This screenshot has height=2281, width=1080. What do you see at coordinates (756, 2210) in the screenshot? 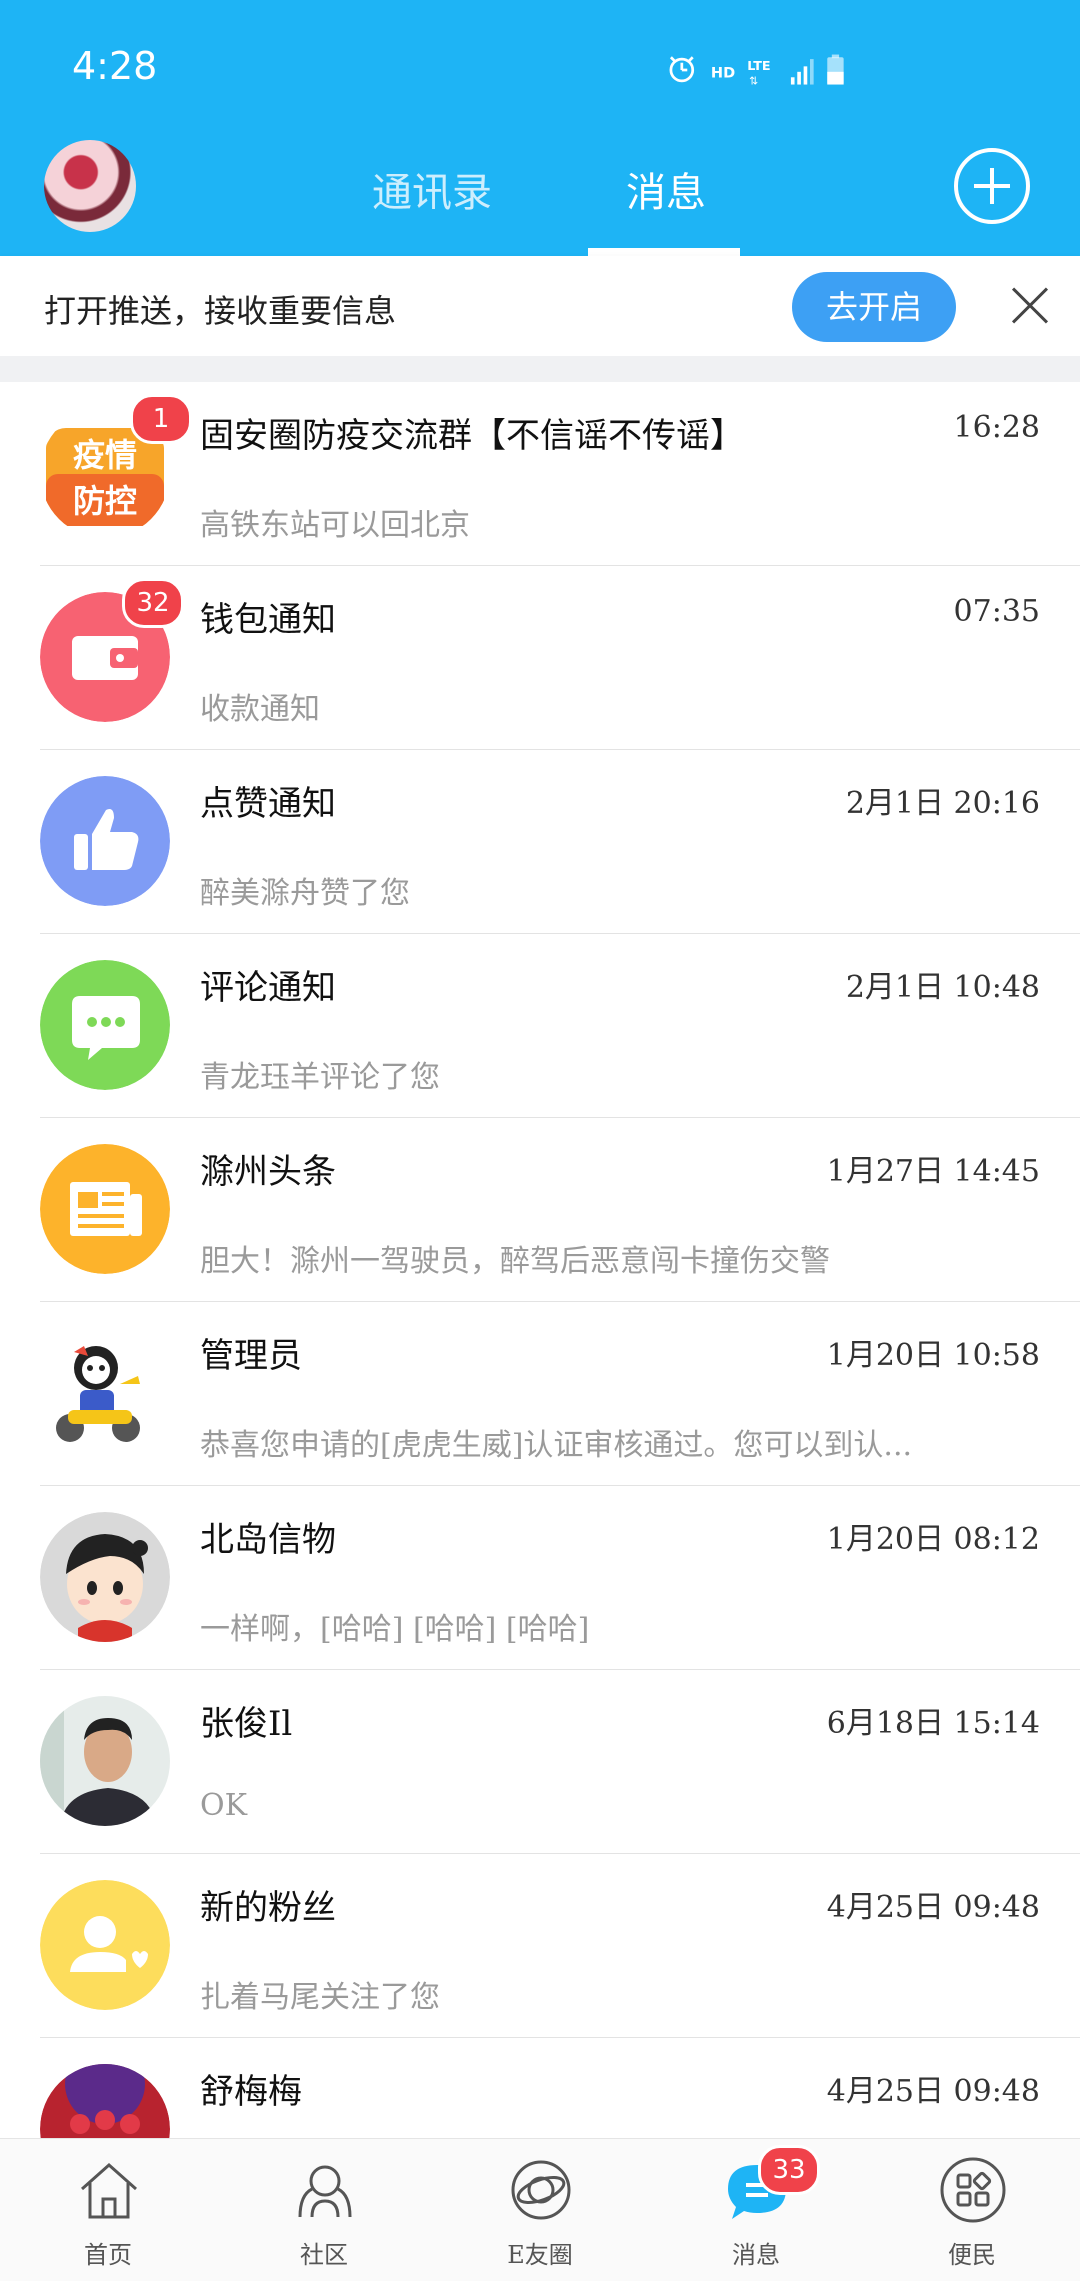
I see `nav-messages: 33 消息` at bounding box center [756, 2210].